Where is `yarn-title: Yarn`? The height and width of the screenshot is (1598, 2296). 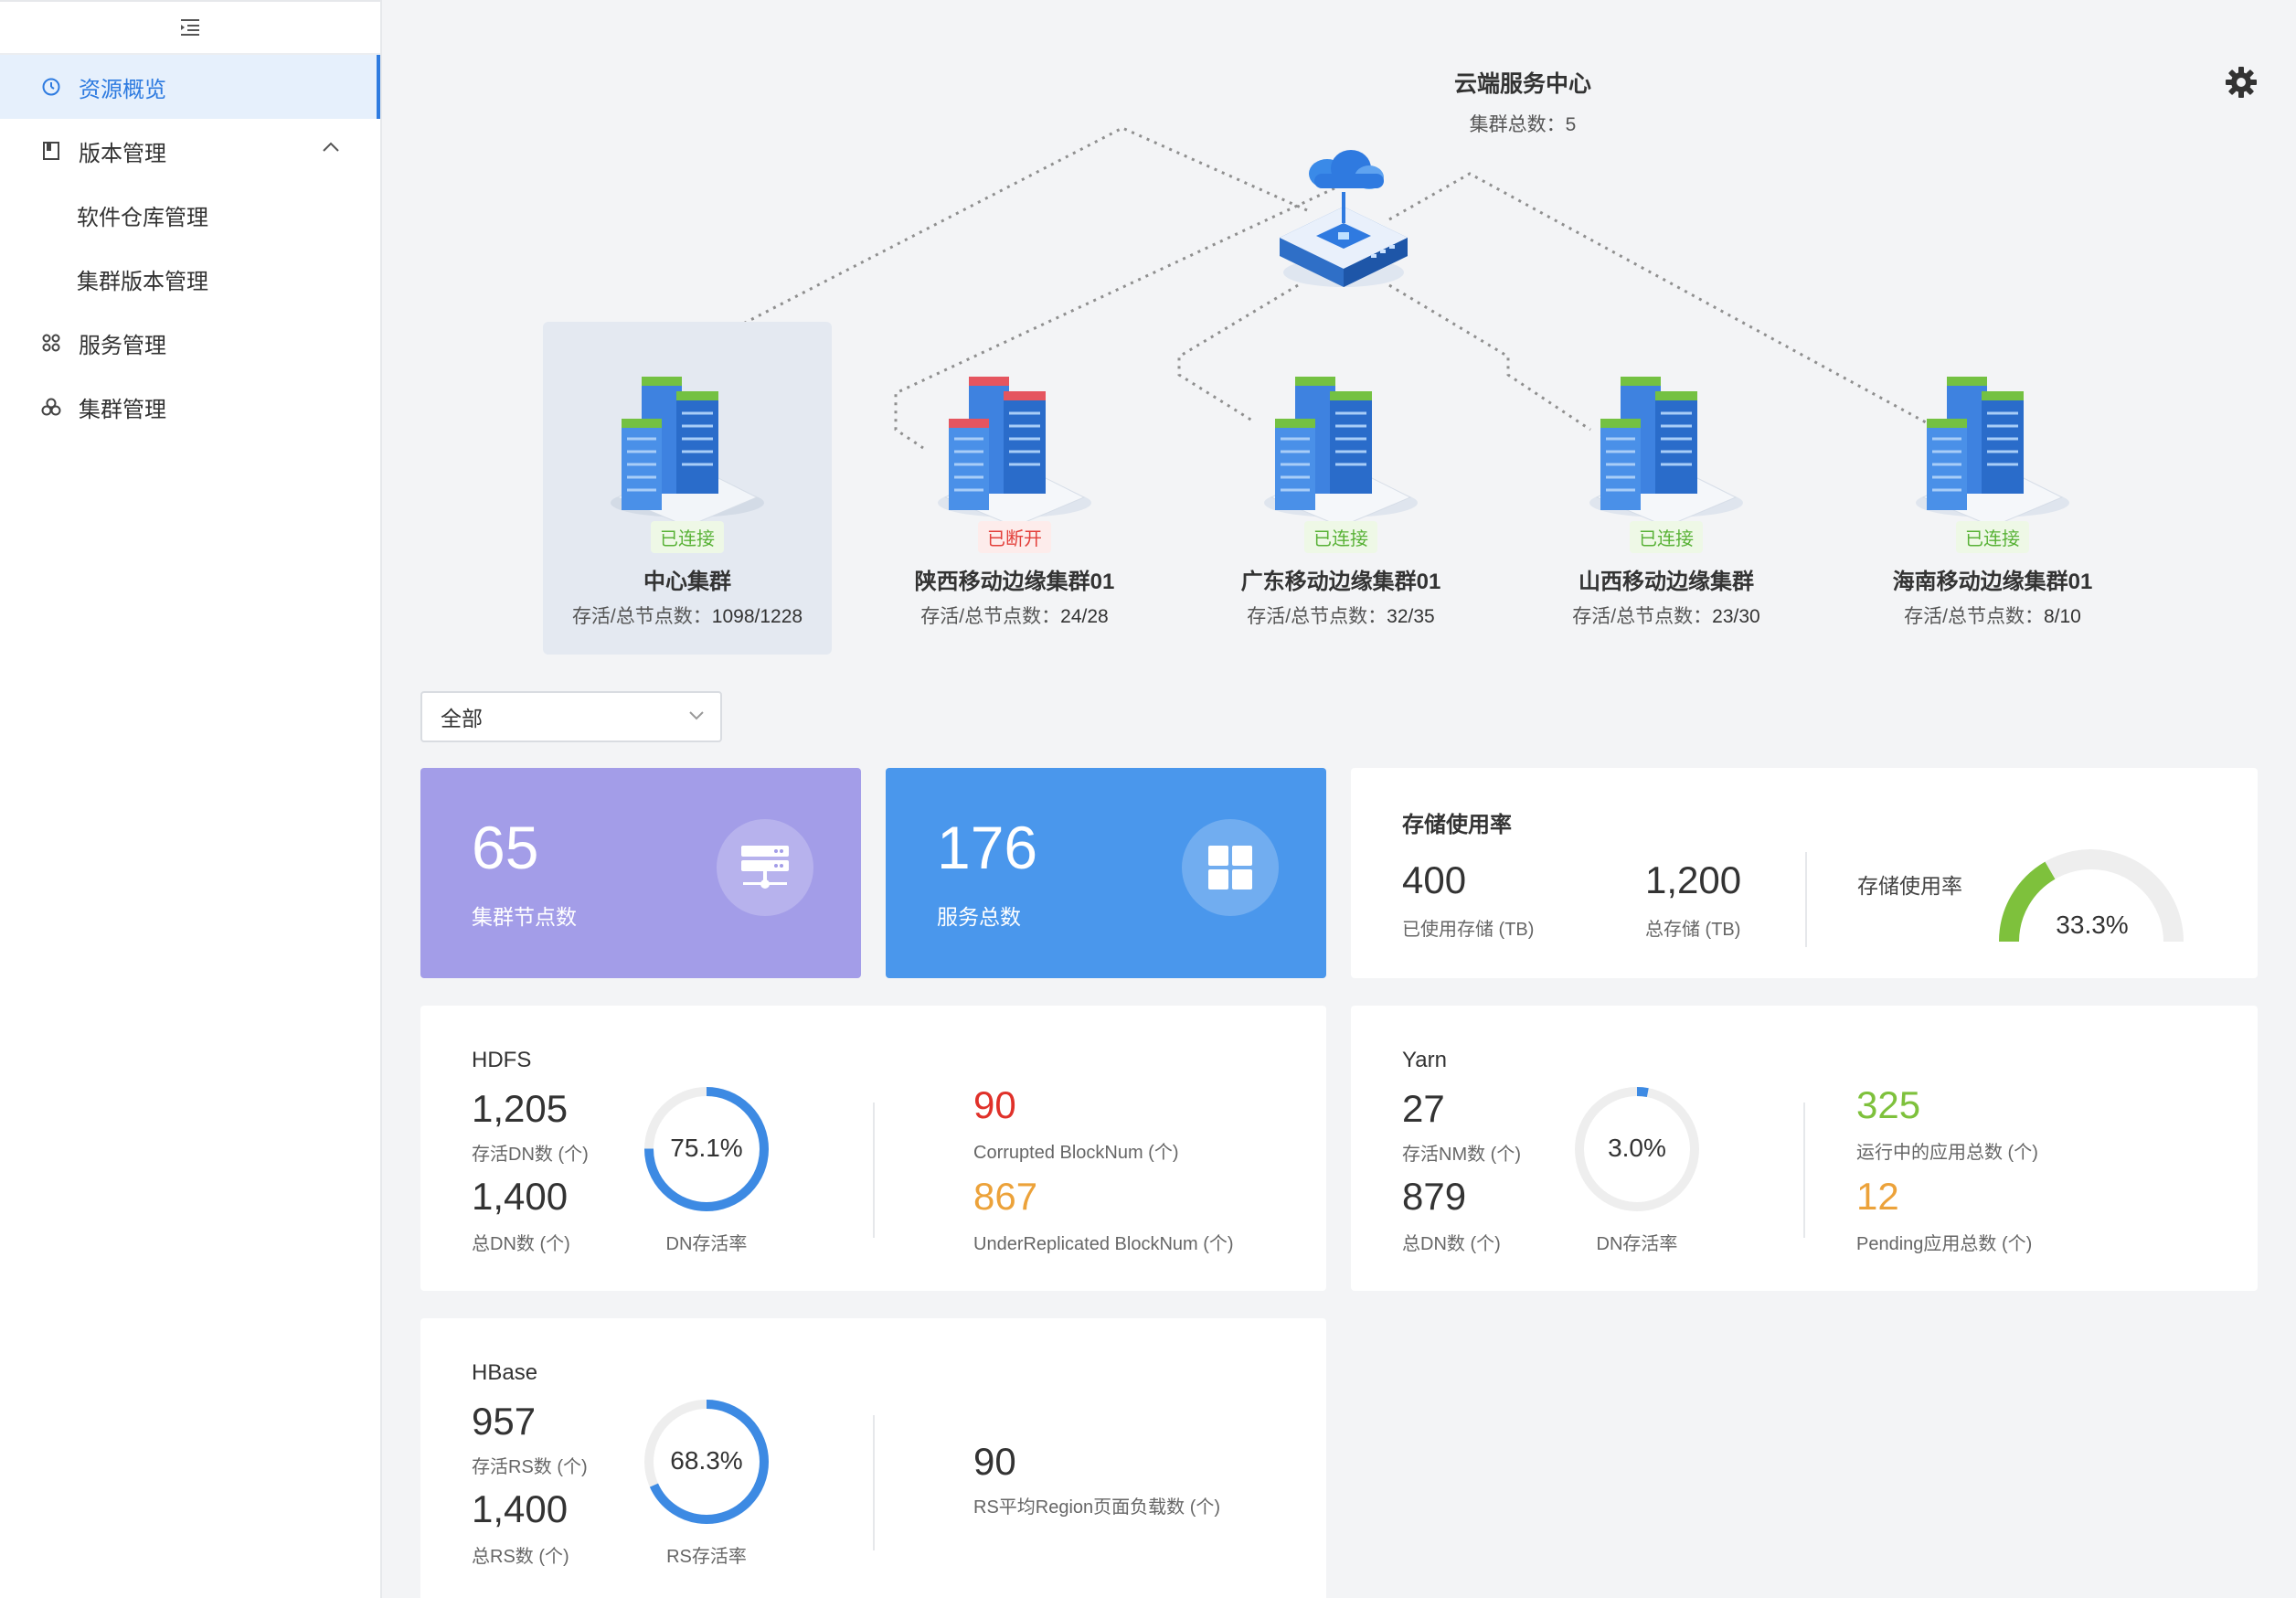
yarn-title: Yarn is located at coordinates (1424, 1060).